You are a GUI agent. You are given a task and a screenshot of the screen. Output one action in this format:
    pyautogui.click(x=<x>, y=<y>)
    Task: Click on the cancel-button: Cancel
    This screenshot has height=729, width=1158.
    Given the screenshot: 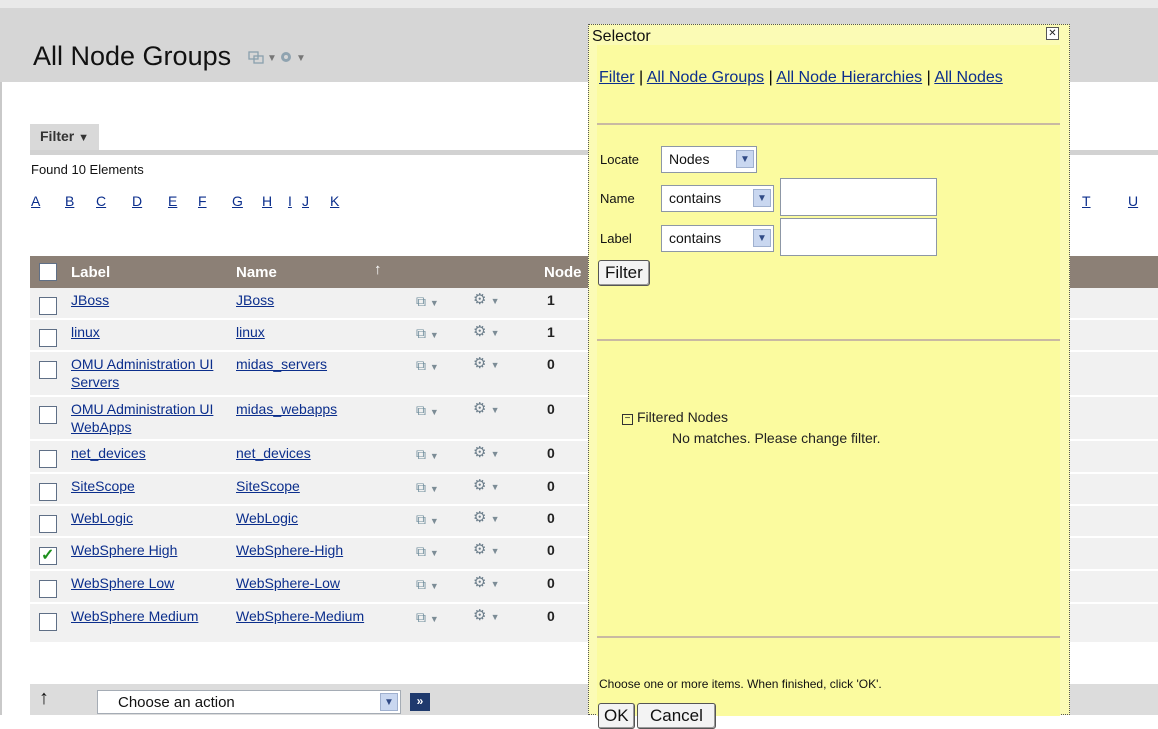 What is the action you would take?
    pyautogui.click(x=676, y=716)
    